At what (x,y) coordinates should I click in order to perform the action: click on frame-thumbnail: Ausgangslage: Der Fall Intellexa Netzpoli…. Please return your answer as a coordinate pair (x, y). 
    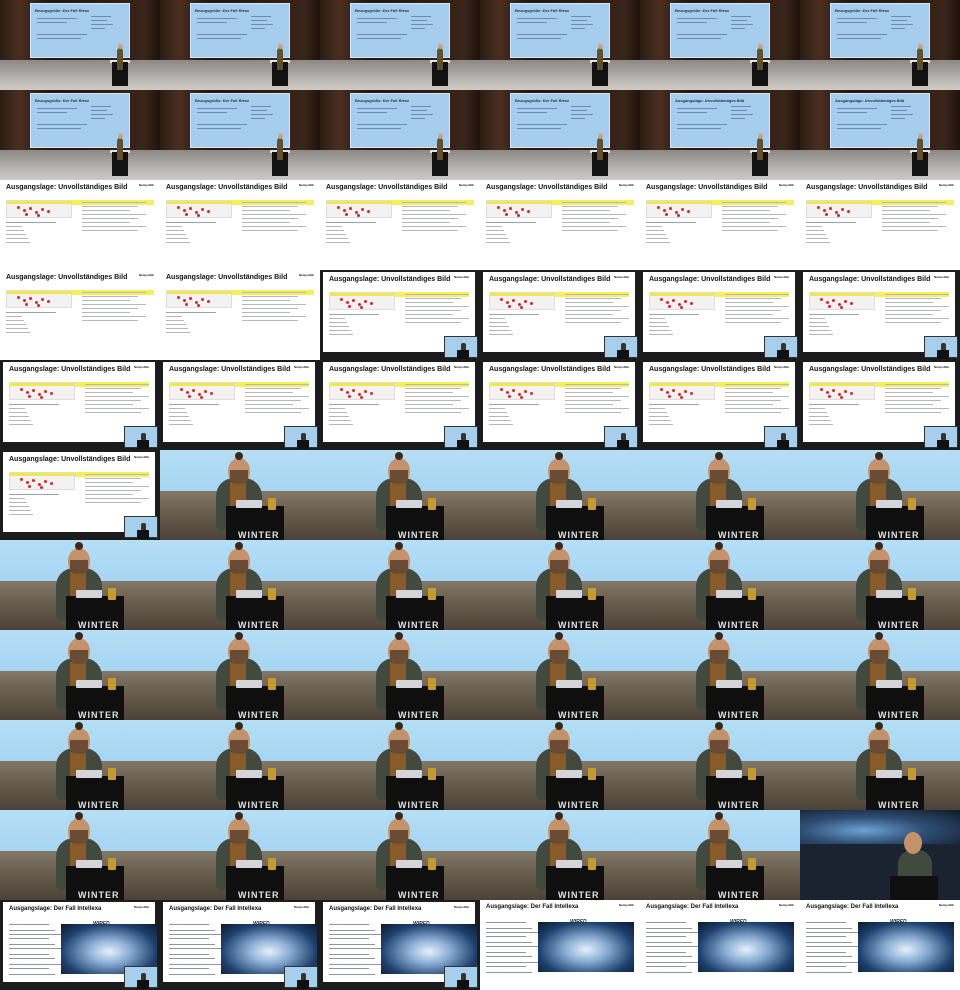
    Looking at the image, I should click on (560, 945).